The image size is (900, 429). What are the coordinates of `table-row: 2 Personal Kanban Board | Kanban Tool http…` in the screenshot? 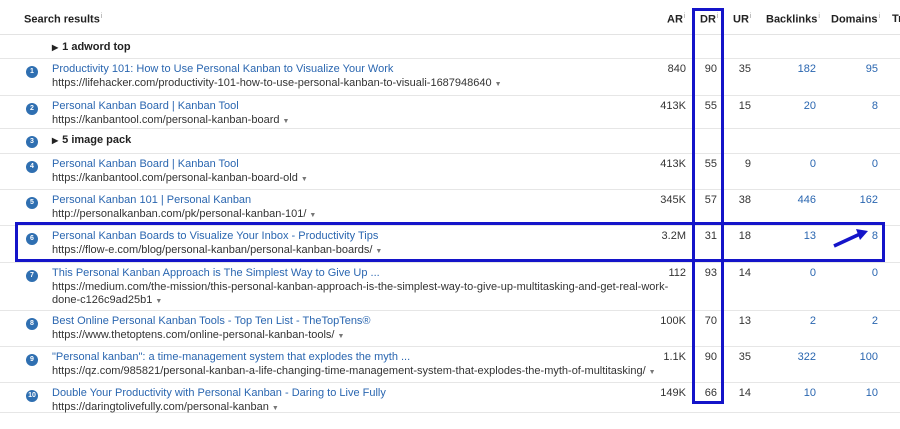 It's located at (450, 112).